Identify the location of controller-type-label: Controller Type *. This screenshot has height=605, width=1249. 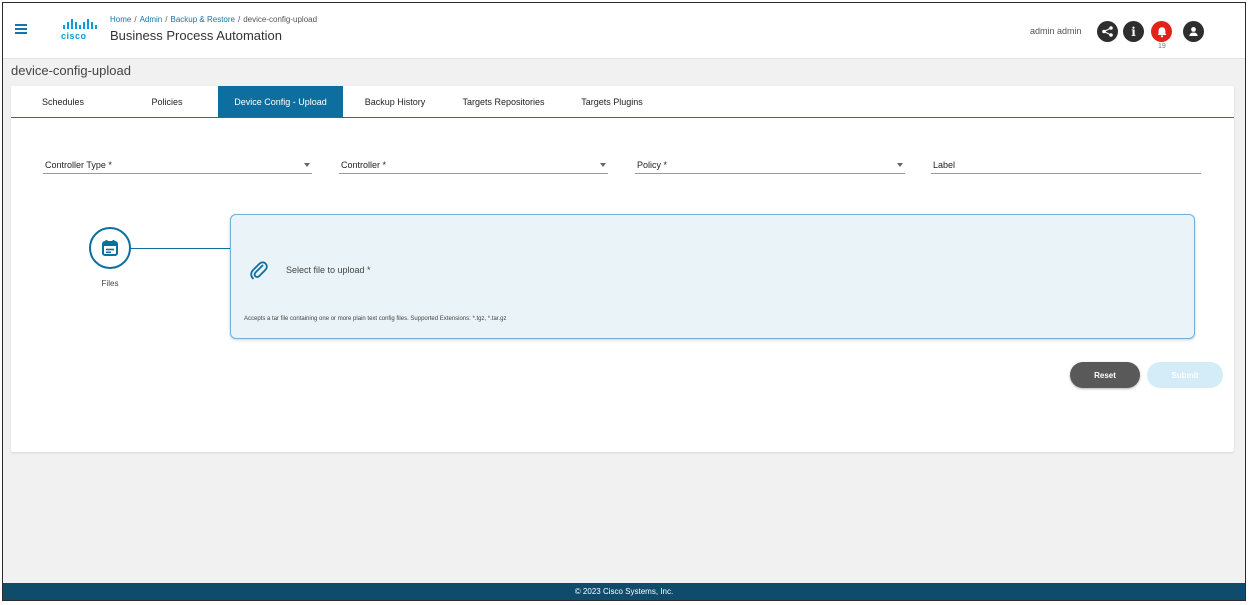
(78, 165).